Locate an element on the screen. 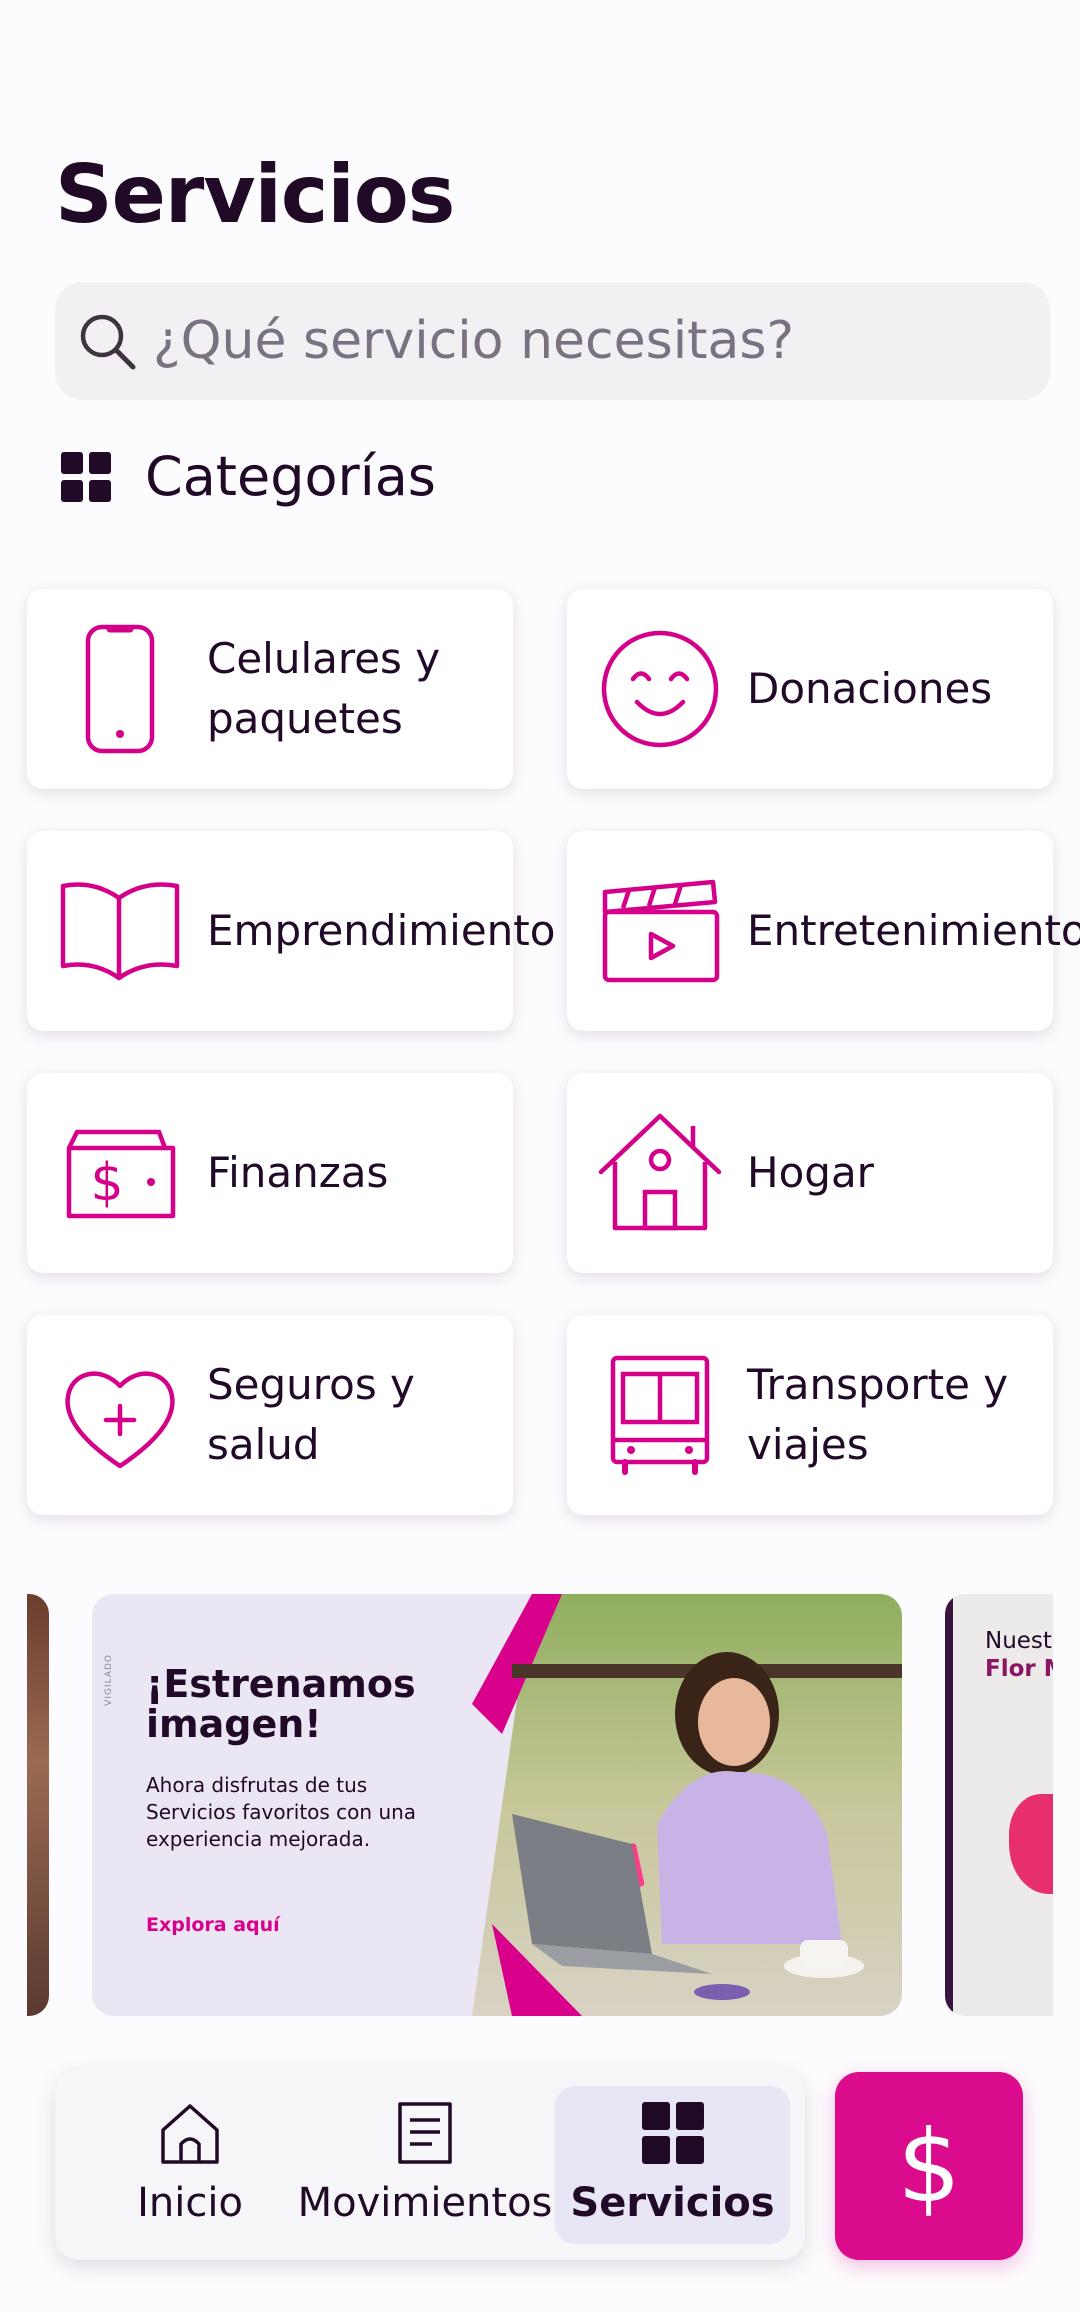 This screenshot has width=1080, height=2312. bottom-nav: Inicio Movimientos Servicios is located at coordinates (430, 2165).